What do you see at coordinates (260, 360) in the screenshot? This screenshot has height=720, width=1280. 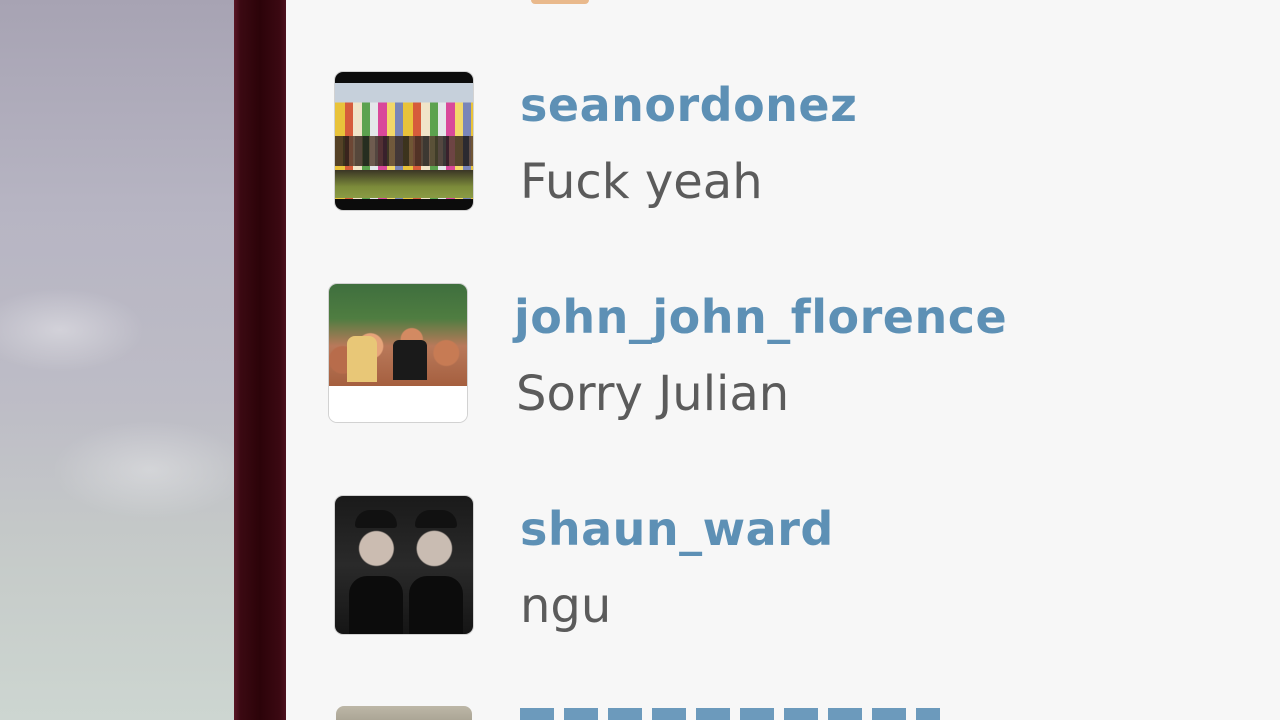 I see `panel-divider` at bounding box center [260, 360].